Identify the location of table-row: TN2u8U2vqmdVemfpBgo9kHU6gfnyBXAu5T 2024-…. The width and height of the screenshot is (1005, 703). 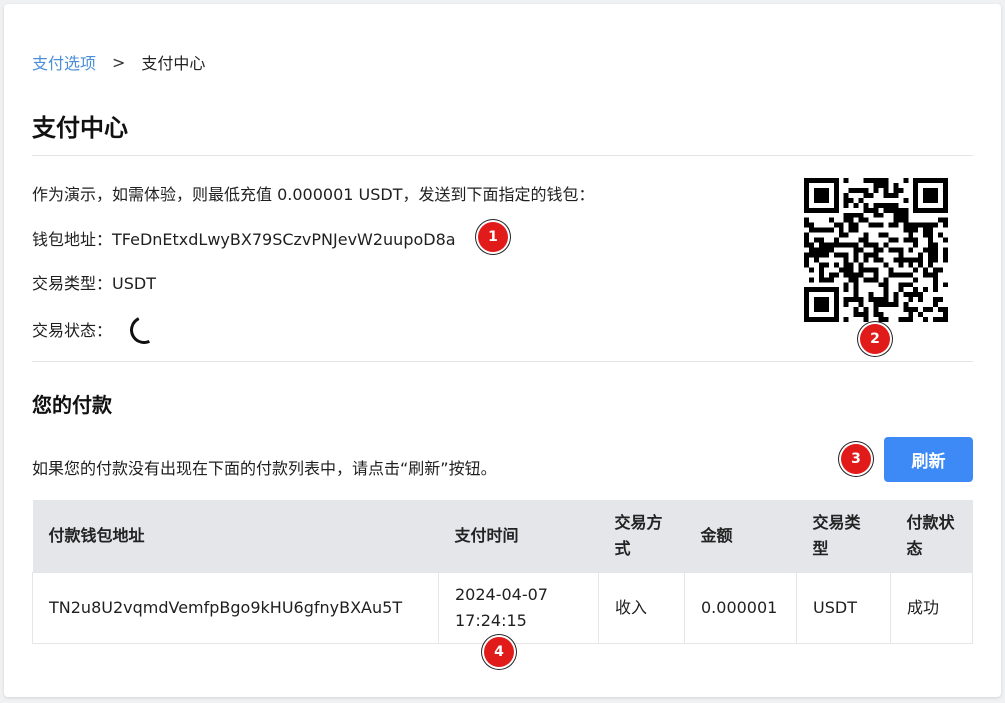
(502, 608).